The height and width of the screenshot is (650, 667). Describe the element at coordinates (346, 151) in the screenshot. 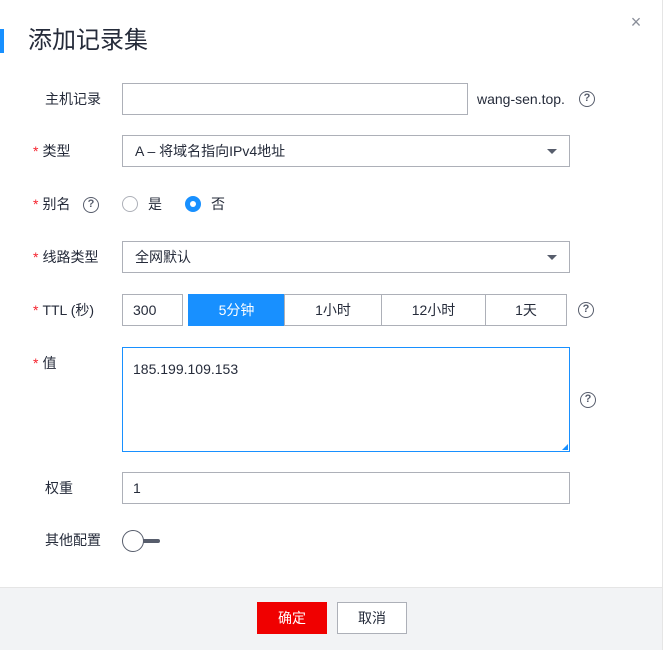

I see `record-type-select: A – 将域名指向IPv4地址` at that location.